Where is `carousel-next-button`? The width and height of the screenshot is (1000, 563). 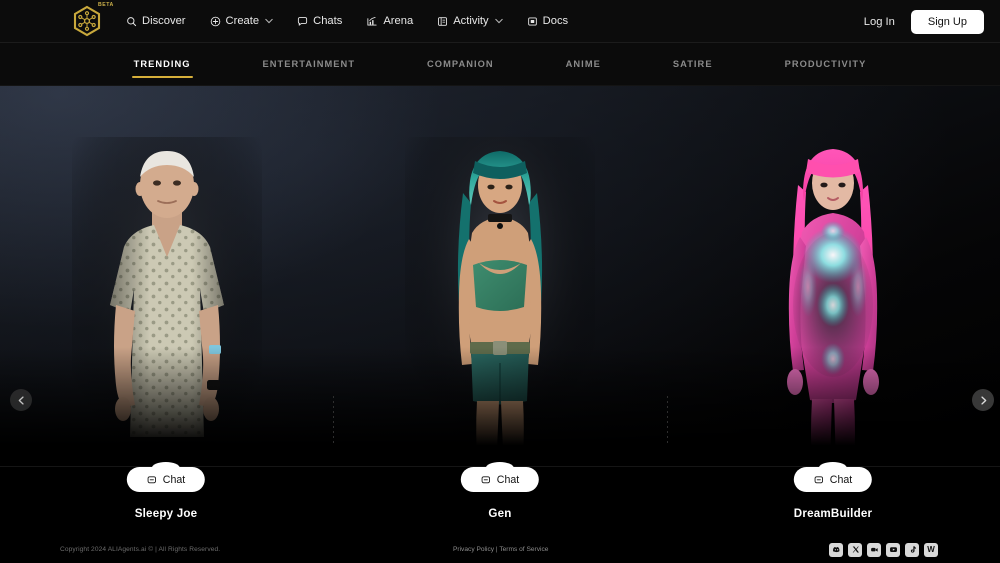
carousel-next-button is located at coordinates (983, 400).